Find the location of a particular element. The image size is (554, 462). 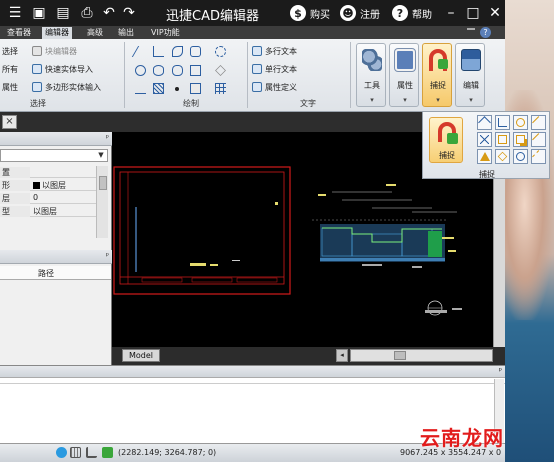

tab-advanced: 高级 is located at coordinates (95, 33).